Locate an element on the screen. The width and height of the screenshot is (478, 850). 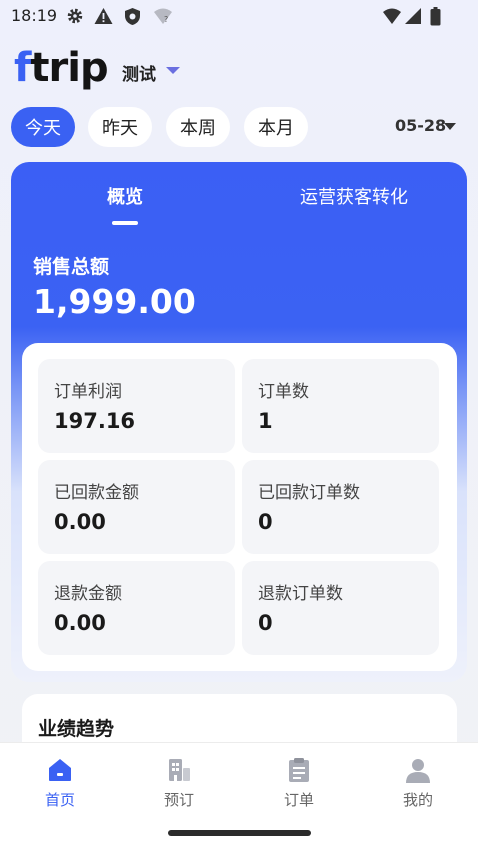
trend-title: 业绩趋势 is located at coordinates (76, 729).